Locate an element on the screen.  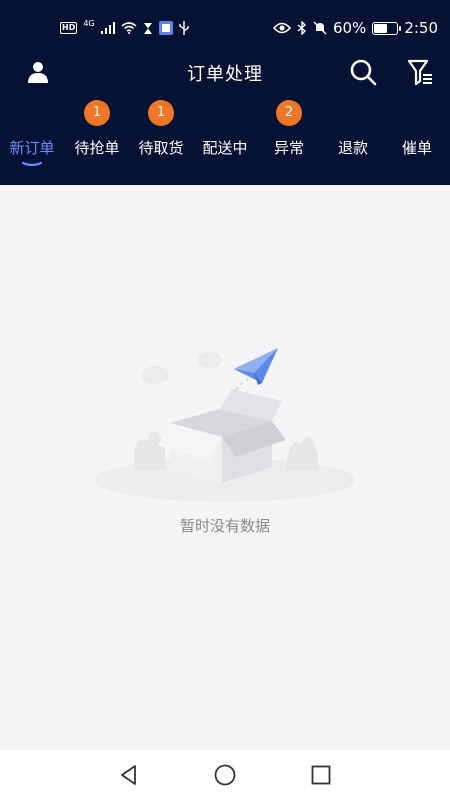
wifi-icon is located at coordinates (129, 28).